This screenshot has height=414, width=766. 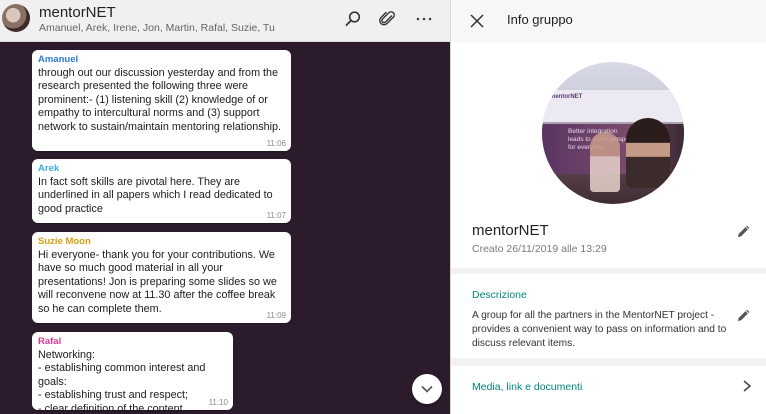 I want to click on group-name: mentorNET, so click(x=510, y=230).